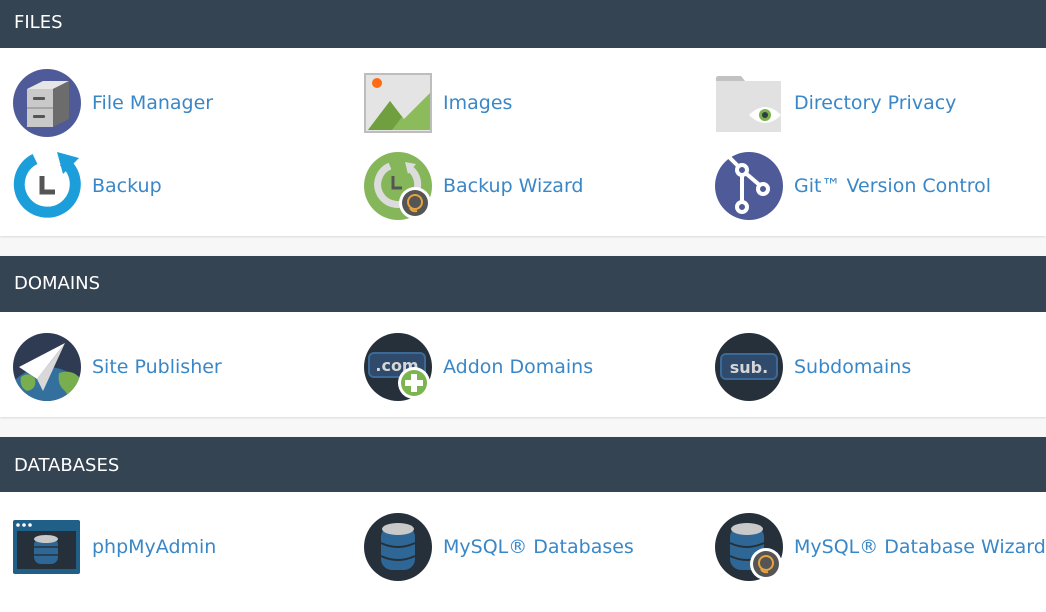  I want to click on svg-text: sub., so click(749, 367).